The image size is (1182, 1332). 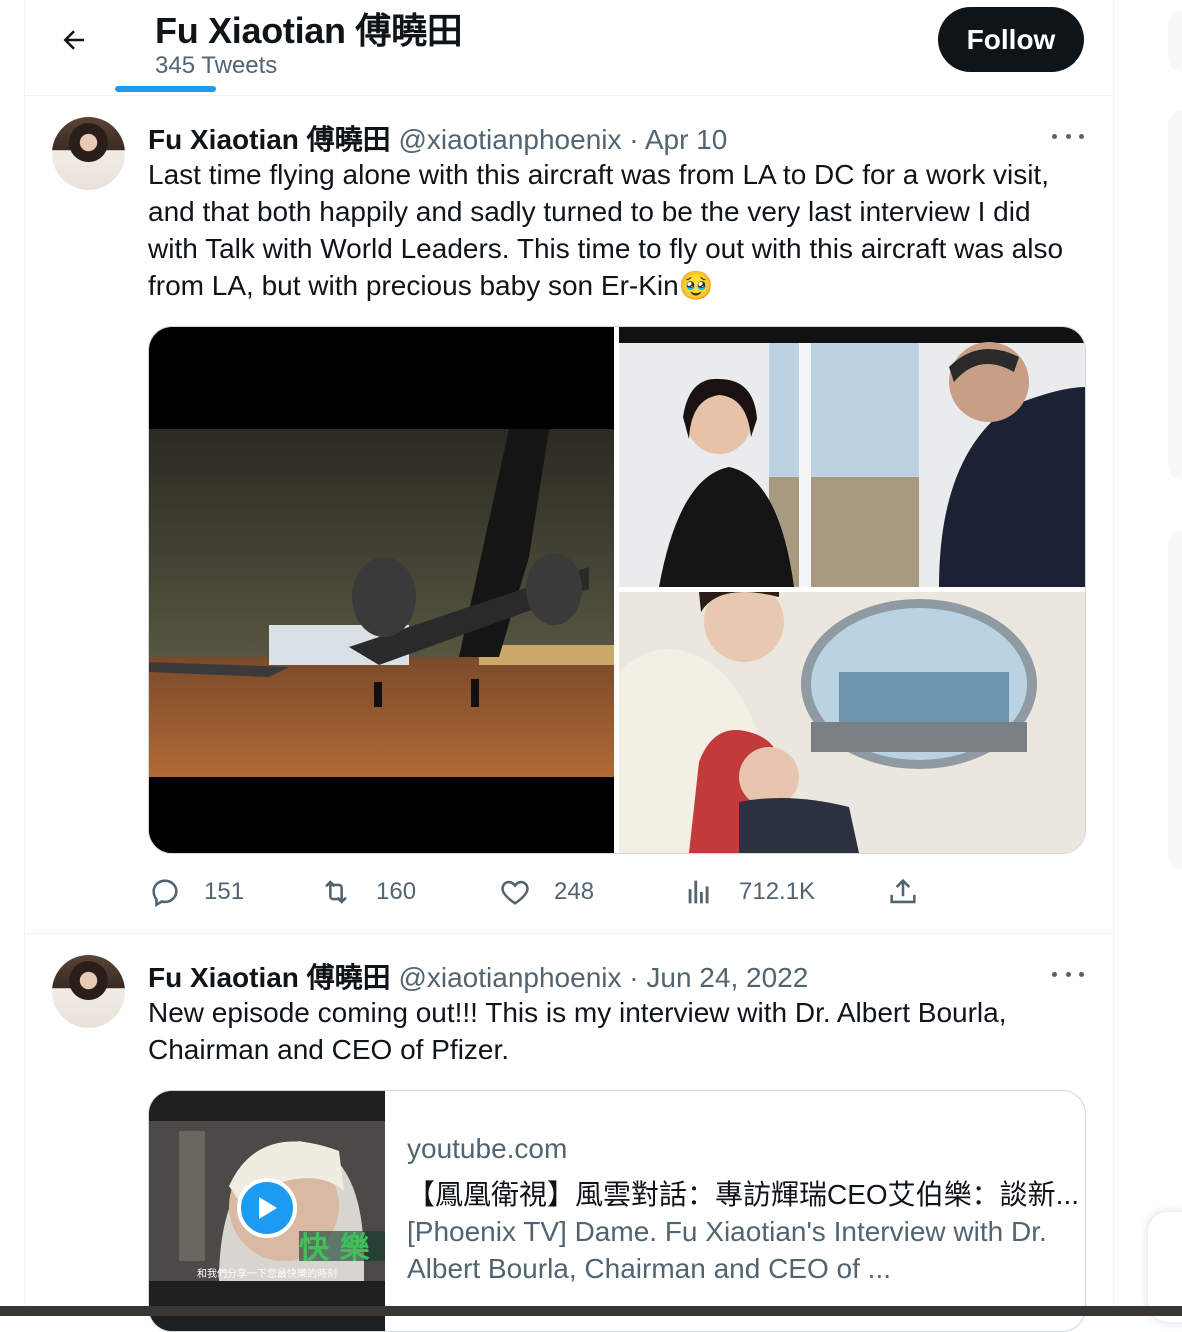 What do you see at coordinates (618, 892) in the screenshot?
I see `tweet-actions: 151 160 248 712.1K` at bounding box center [618, 892].